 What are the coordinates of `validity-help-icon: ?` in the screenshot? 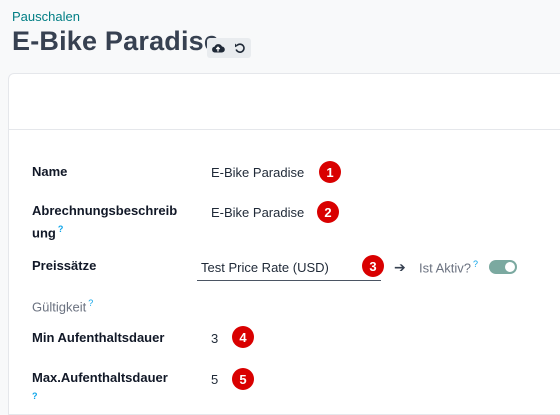 It's located at (90, 303).